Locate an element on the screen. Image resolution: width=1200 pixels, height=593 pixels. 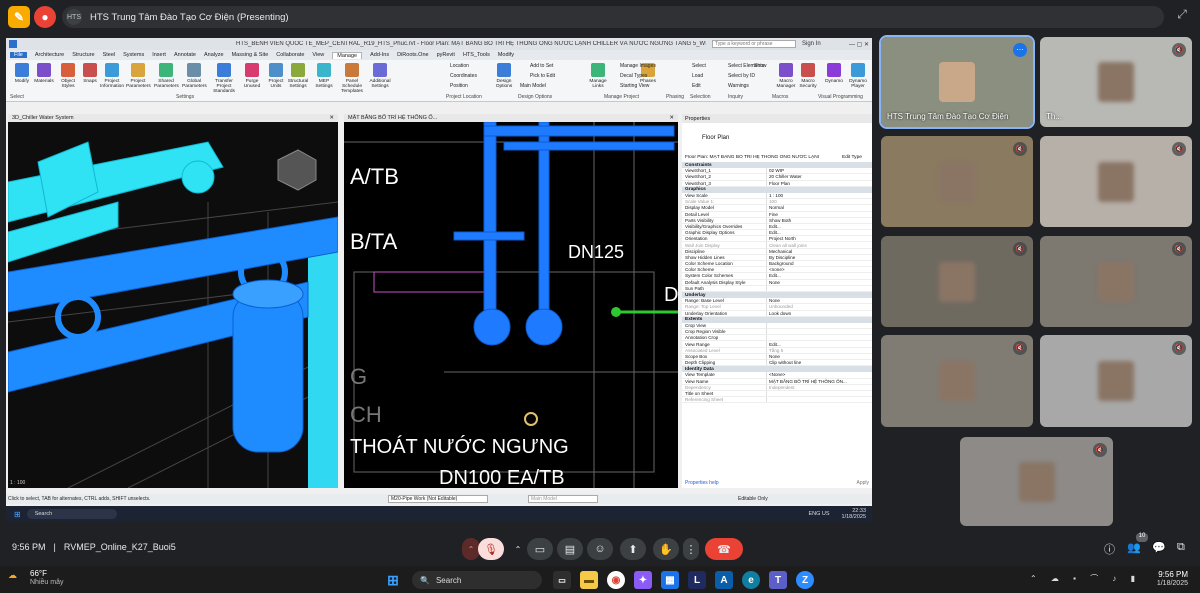
ribbon-small-button: Select is located at coordinates (699, 66).